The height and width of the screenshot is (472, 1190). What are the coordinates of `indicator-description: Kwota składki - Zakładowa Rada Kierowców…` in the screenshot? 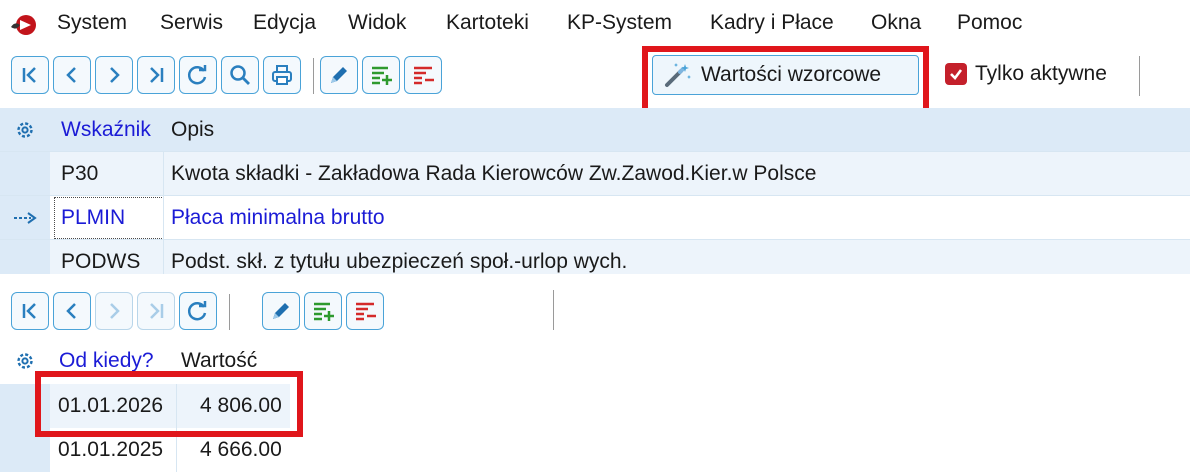 It's located at (494, 173).